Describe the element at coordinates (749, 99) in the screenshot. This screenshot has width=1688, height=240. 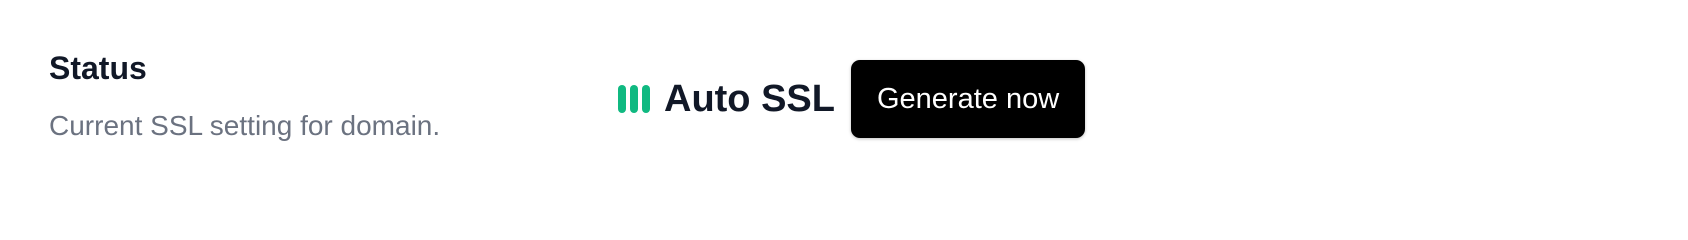
I see `ssl-mode-label: Auto SSL` at that location.